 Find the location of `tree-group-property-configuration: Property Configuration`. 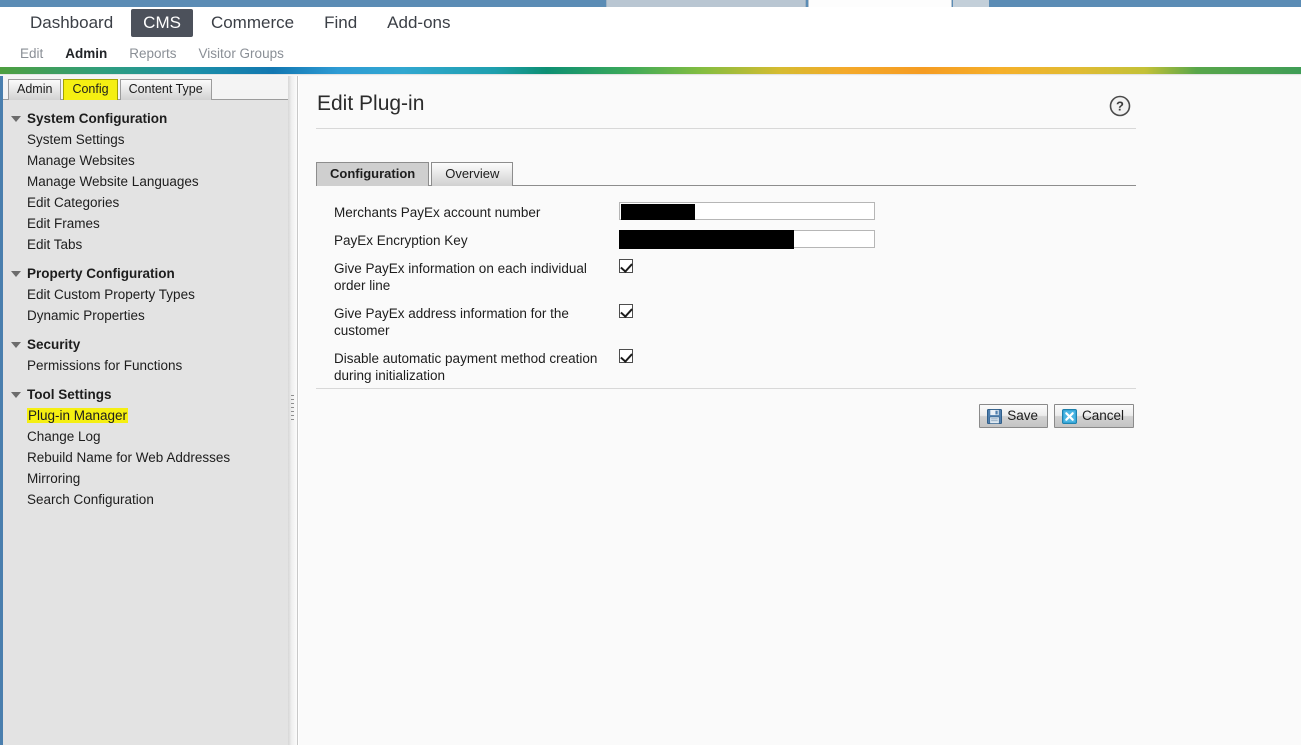

tree-group-property-configuration: Property Configuration is located at coordinates (145, 273).